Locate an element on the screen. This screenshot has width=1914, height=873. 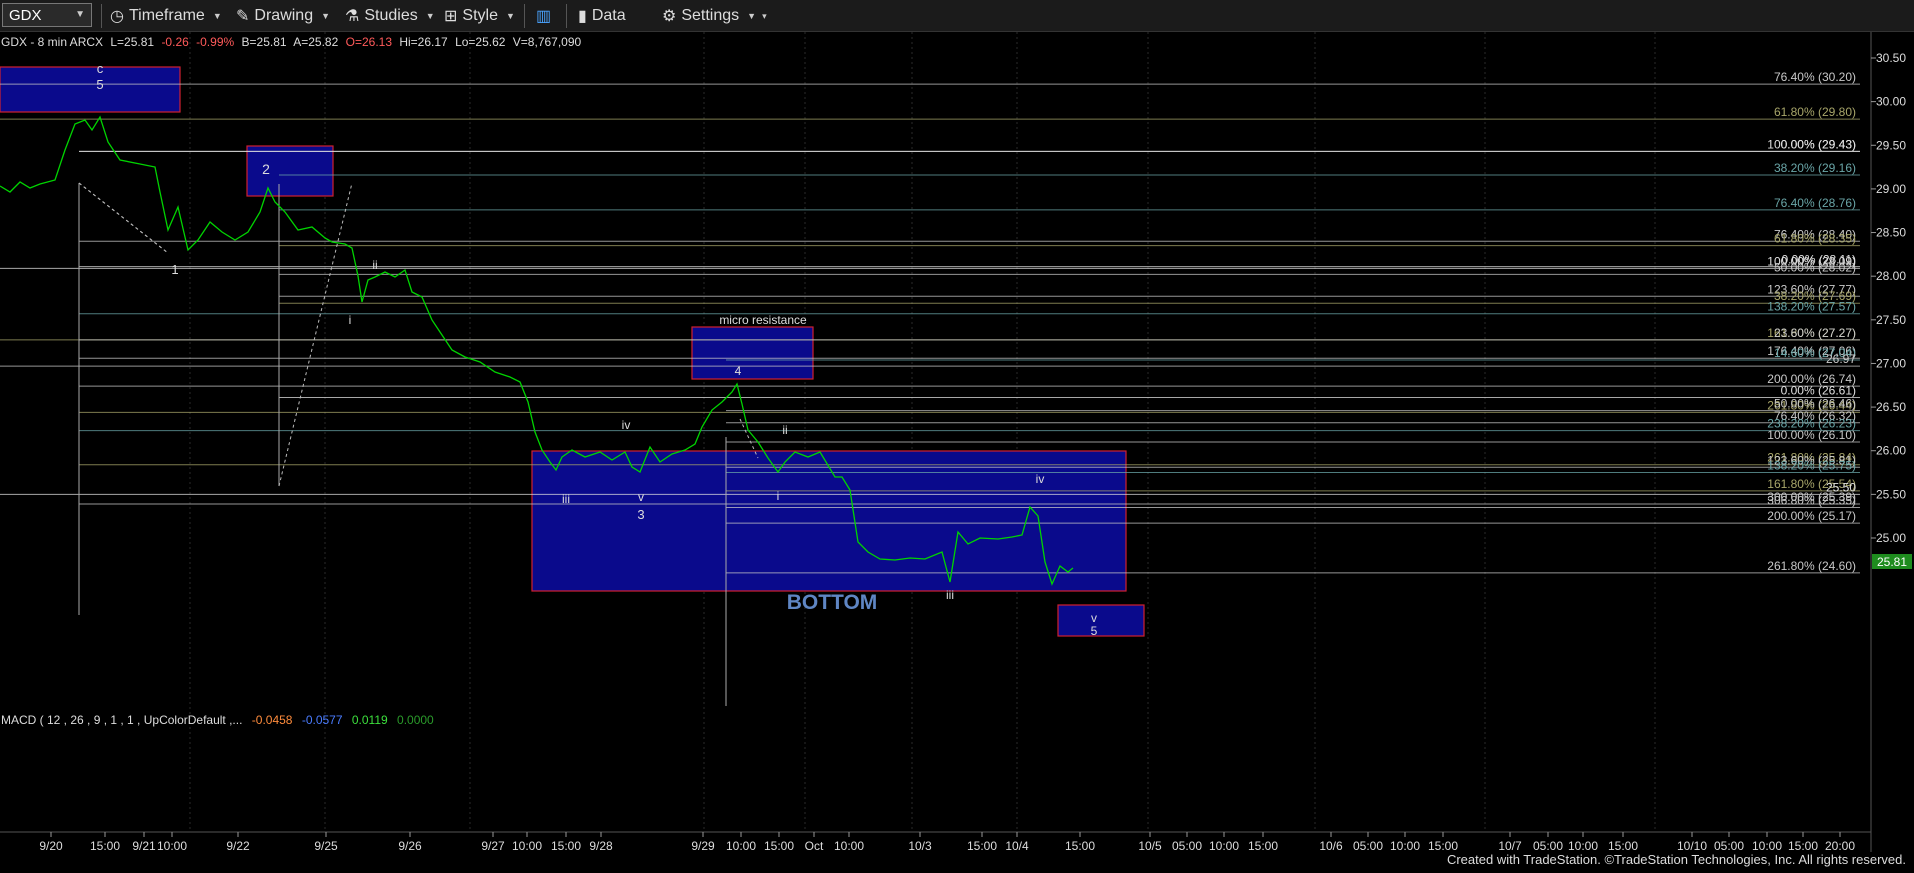
fib-level-label: 26.97 is located at coordinates (1841, 359).